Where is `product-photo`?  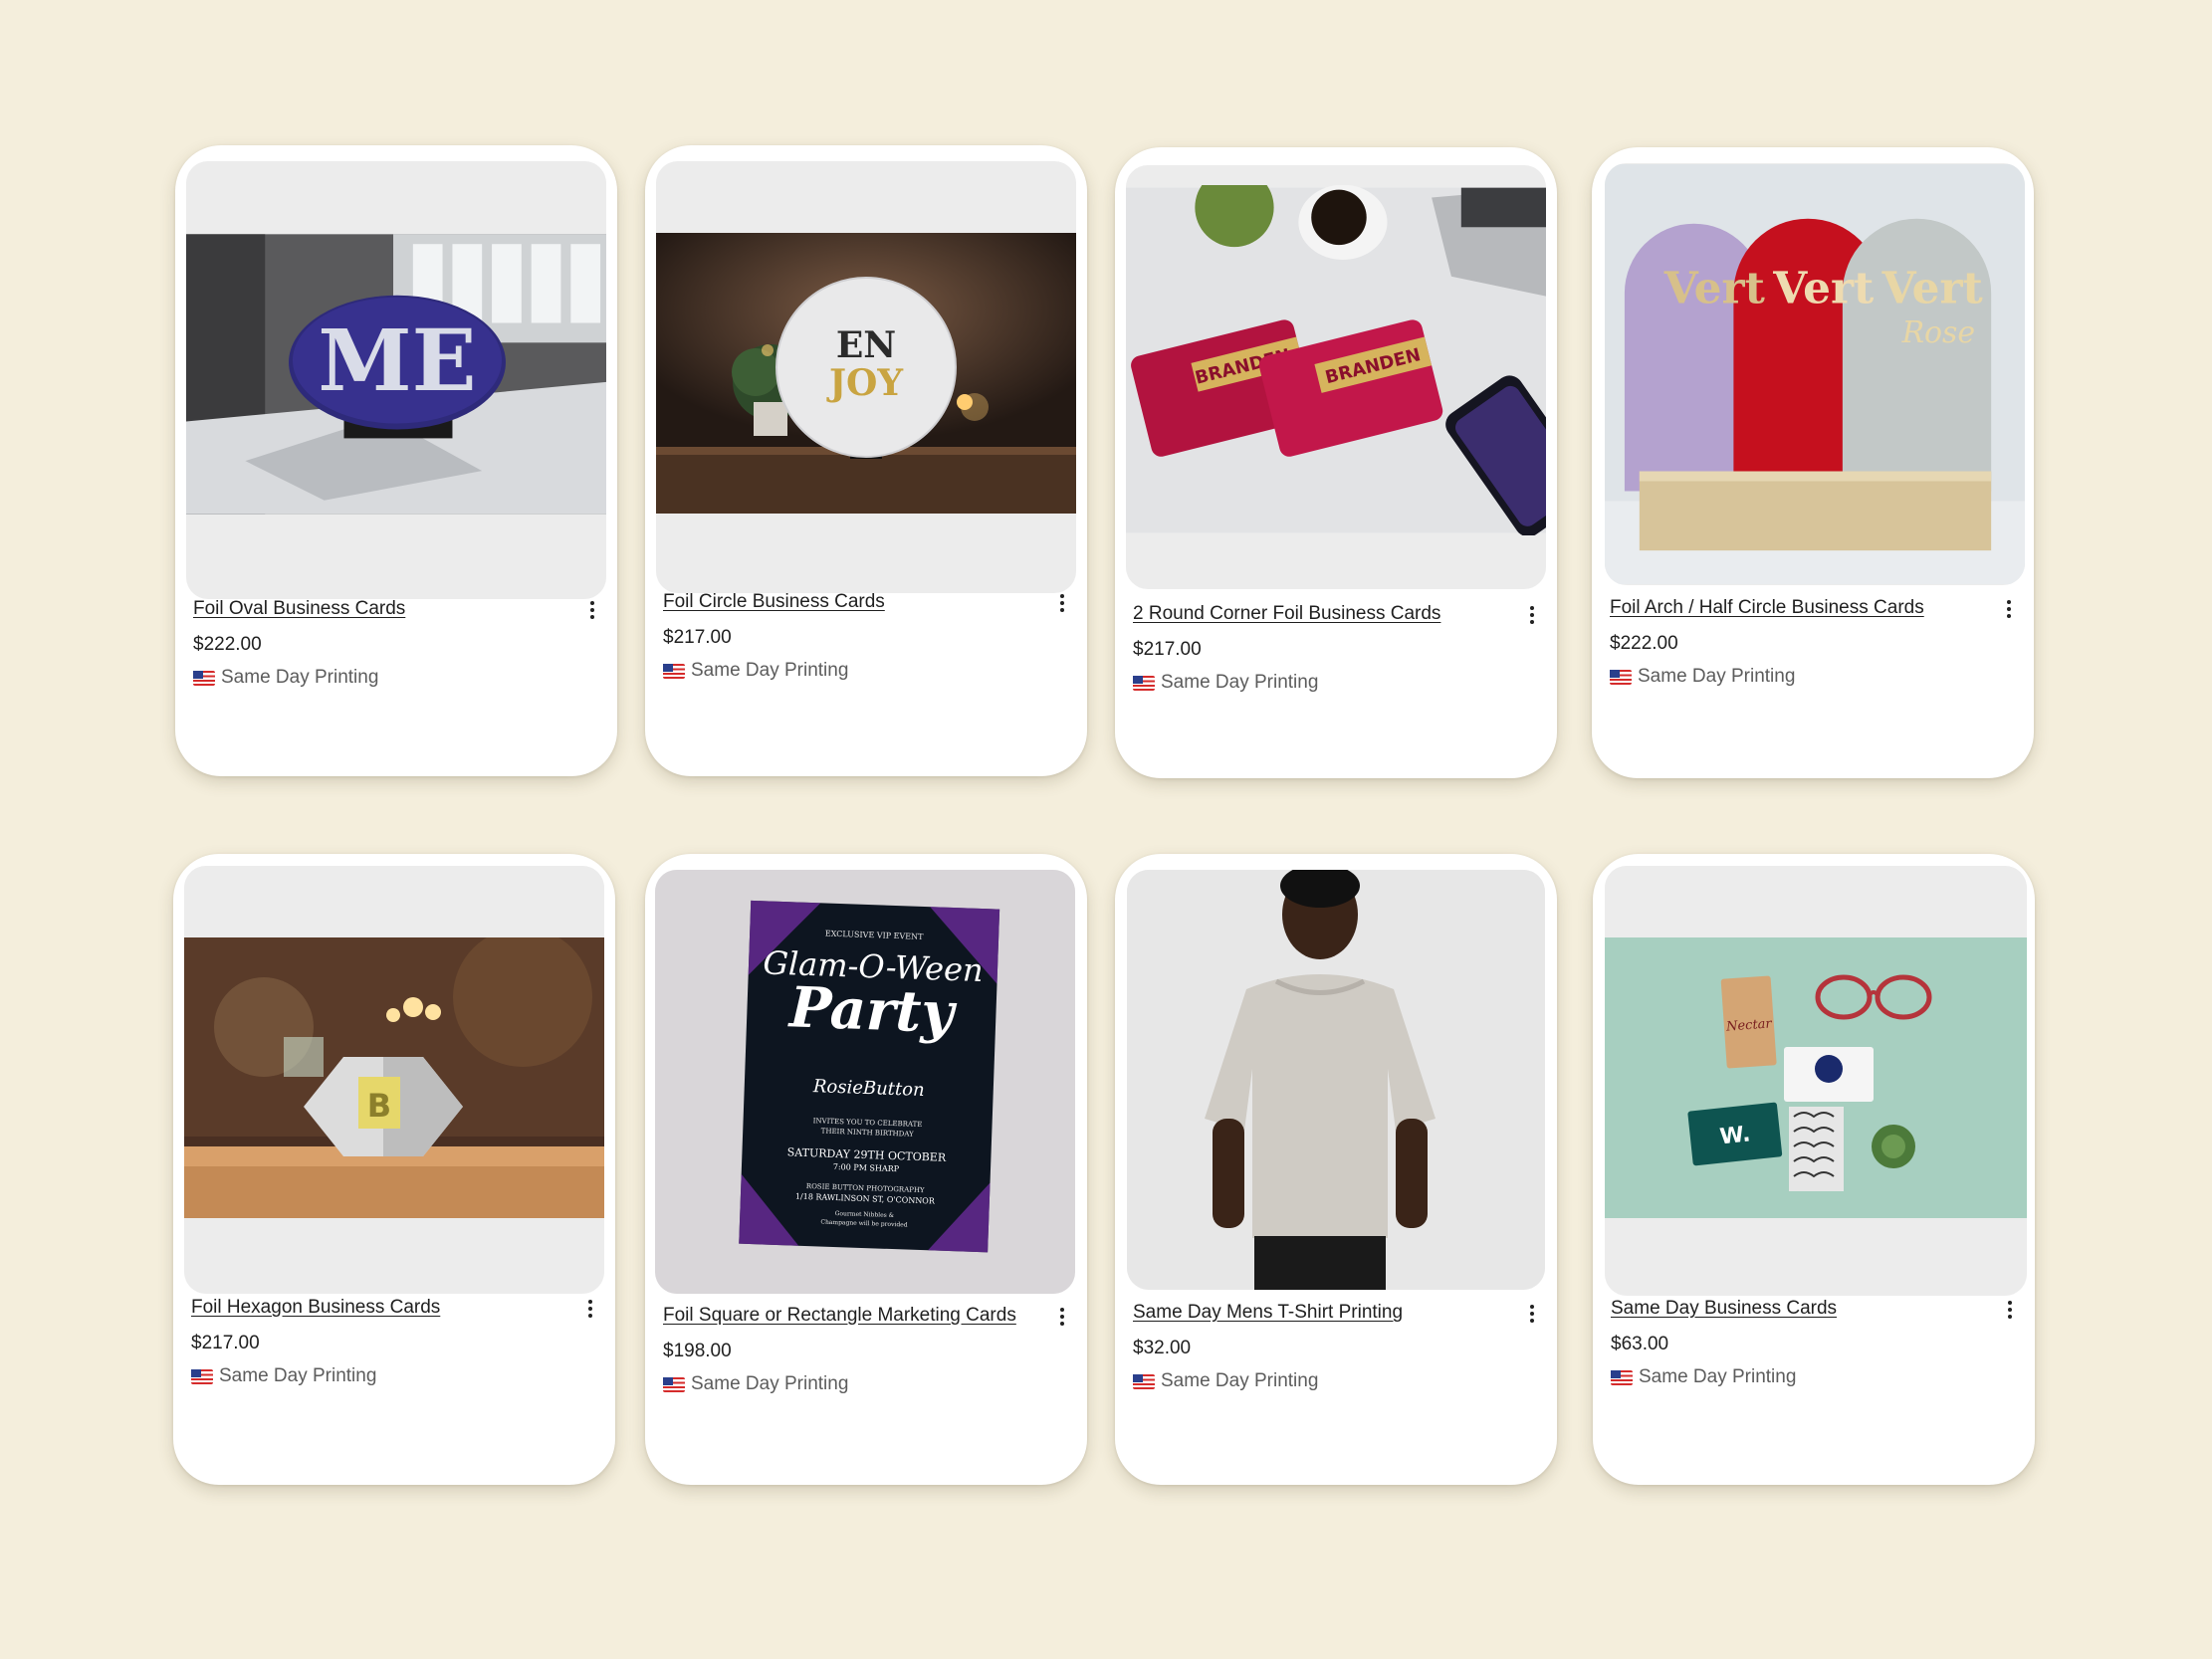
product-photo is located at coordinates (1336, 1080).